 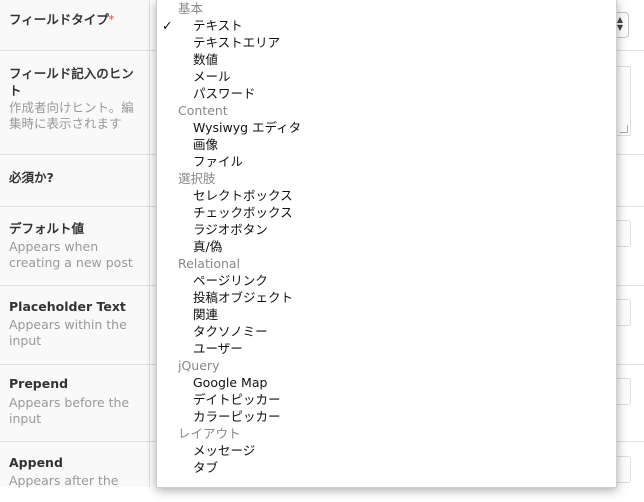 I want to click on dropdown-option-label: Google Map, so click(x=230, y=382).